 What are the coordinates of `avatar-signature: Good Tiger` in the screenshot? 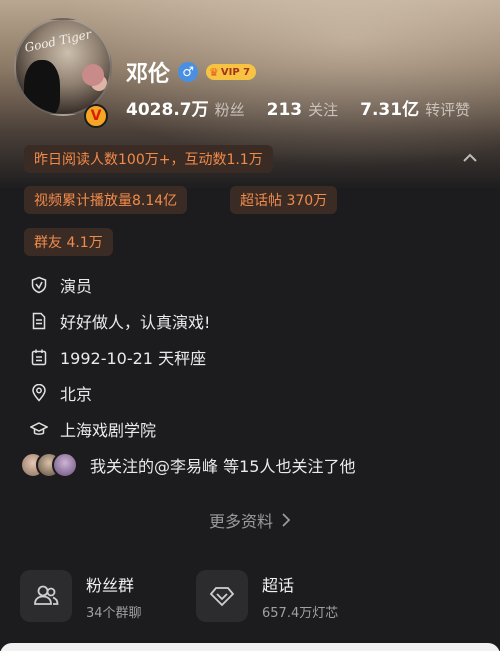 It's located at (58, 41).